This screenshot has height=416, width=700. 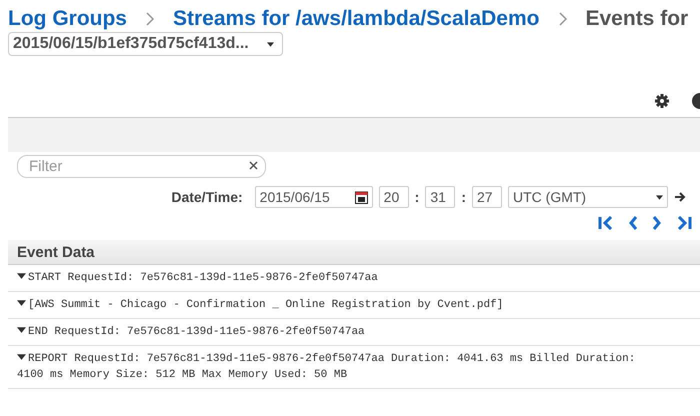 What do you see at coordinates (680, 197) in the screenshot?
I see `arrow-right-icon` at bounding box center [680, 197].